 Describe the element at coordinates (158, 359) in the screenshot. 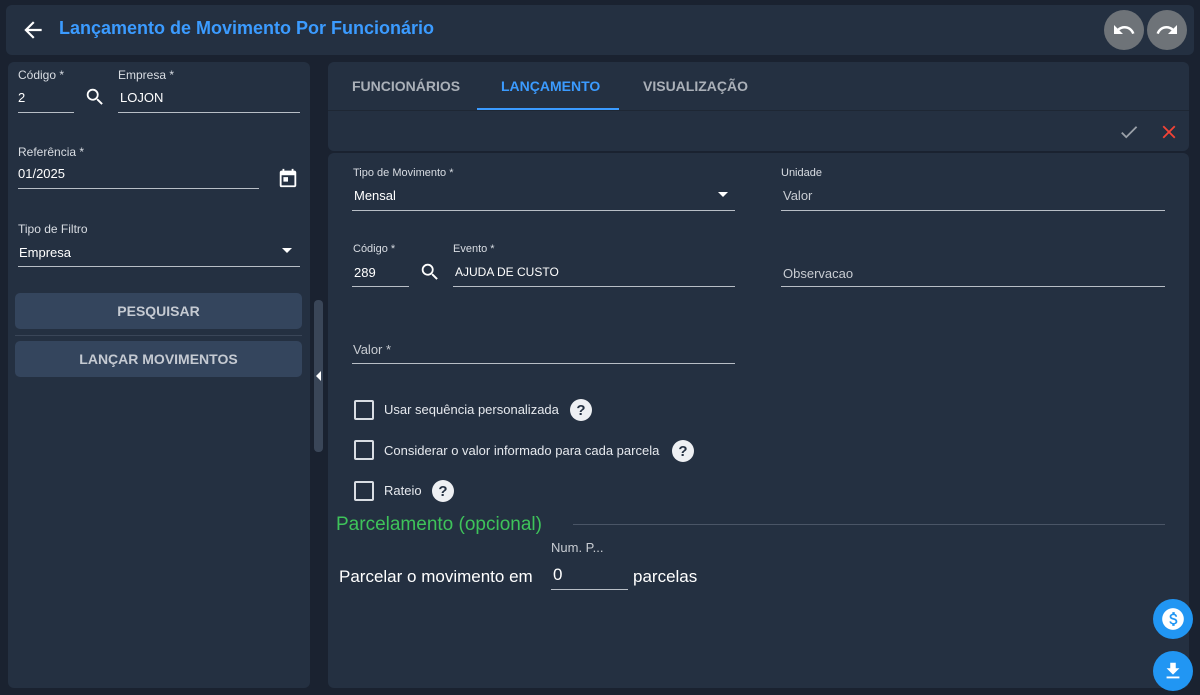

I see `lancar-movimentos-button: LANÇAR MOVIMENTOS` at that location.